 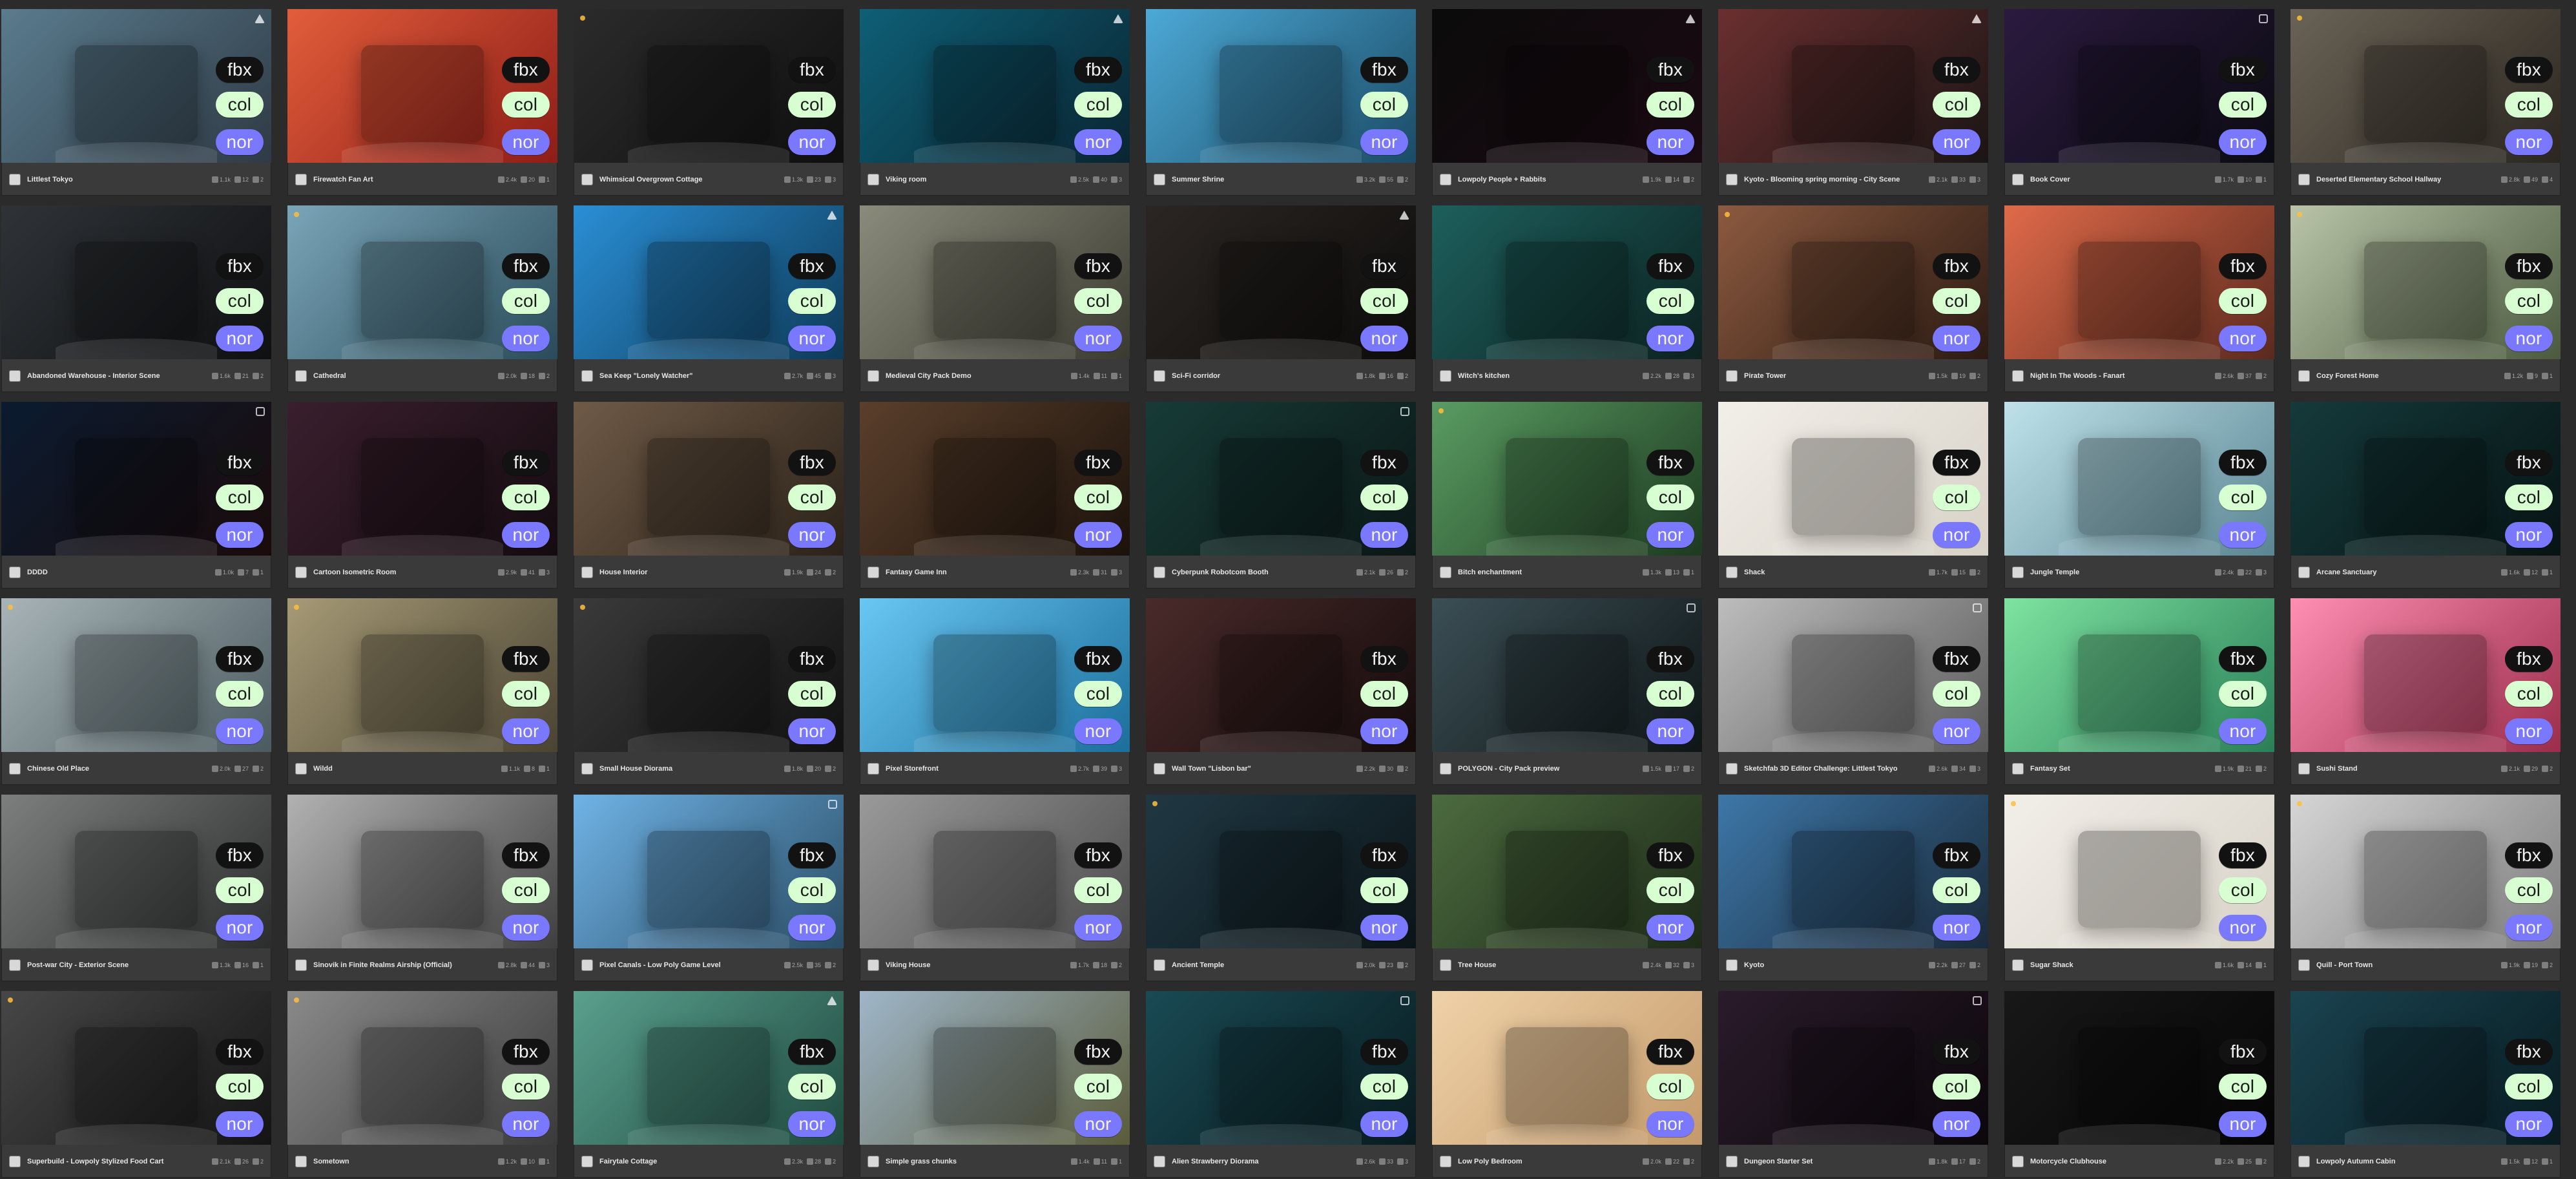 I want to click on model-title: Fantasy Game Inn, so click(x=975, y=572).